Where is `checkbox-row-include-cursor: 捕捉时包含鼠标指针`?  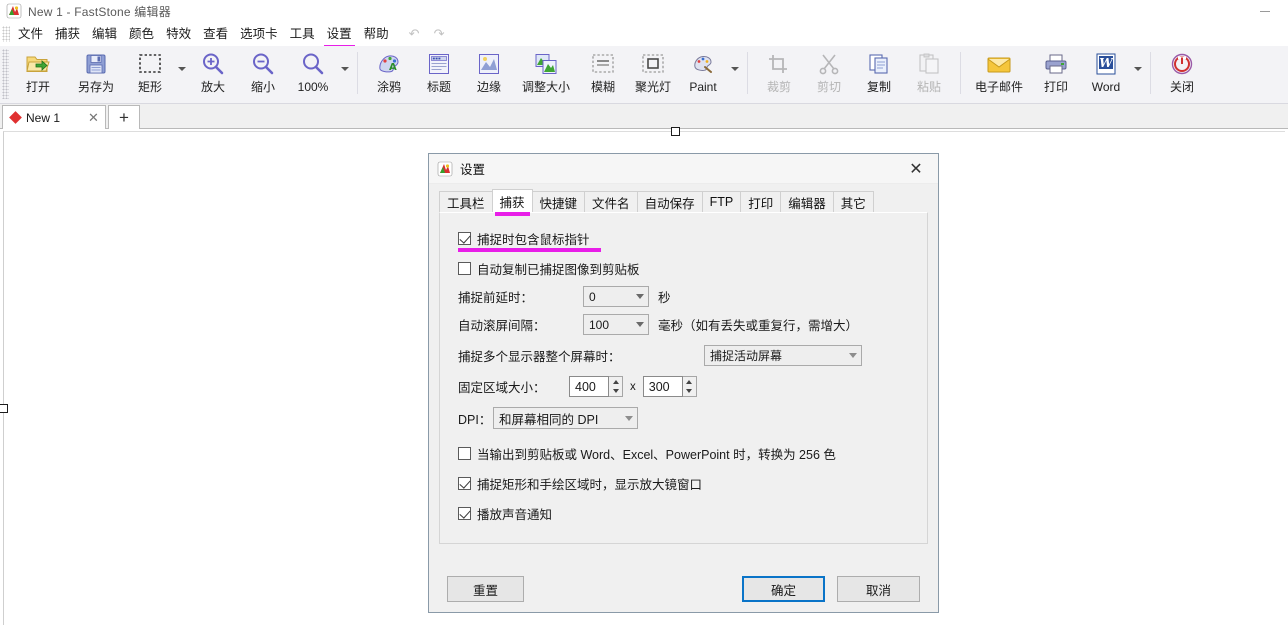
checkbox-row-include-cursor: 捕捉时包含鼠标指针 is located at coordinates (683, 239).